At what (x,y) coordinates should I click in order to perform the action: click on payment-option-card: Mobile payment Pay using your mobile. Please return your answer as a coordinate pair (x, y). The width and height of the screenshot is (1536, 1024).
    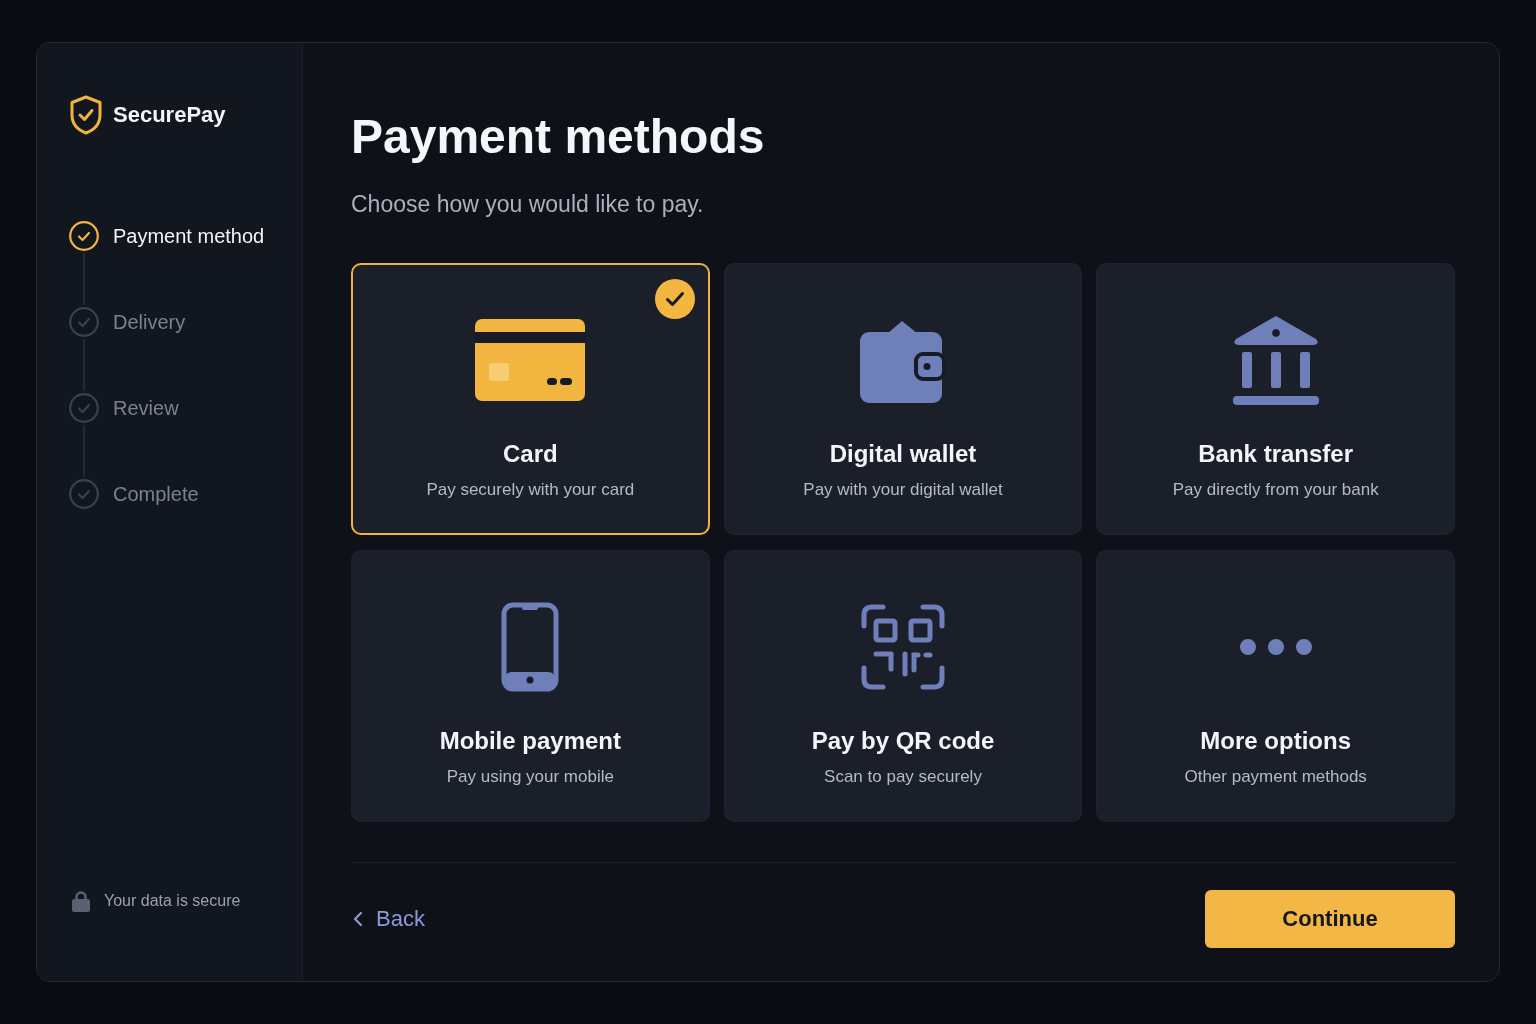
    Looking at the image, I should click on (530, 686).